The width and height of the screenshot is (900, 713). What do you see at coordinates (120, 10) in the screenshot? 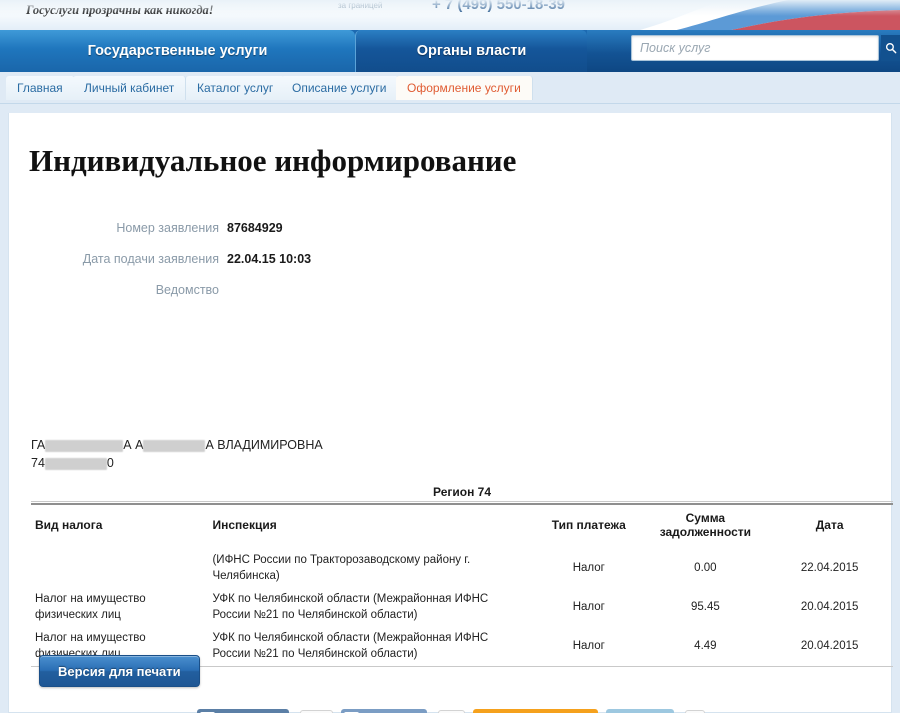
I see `site-tagline: Госуслуги прозрачны как никогда!` at bounding box center [120, 10].